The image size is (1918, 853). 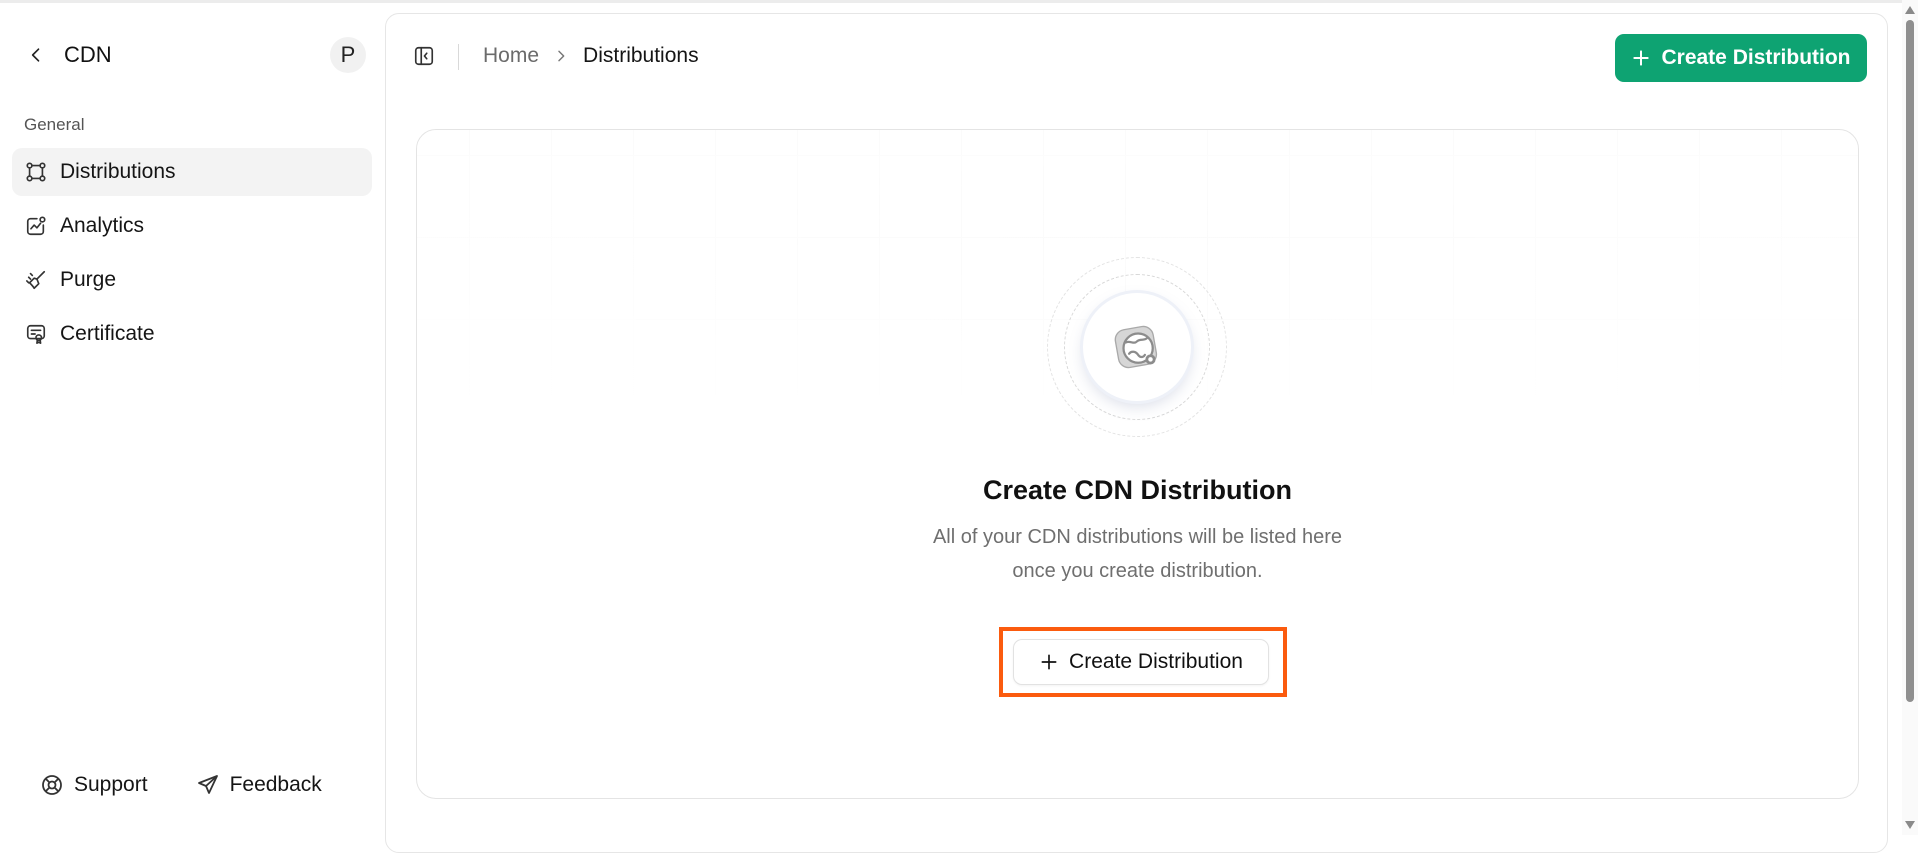 I want to click on avatar: P, so click(x=348, y=55).